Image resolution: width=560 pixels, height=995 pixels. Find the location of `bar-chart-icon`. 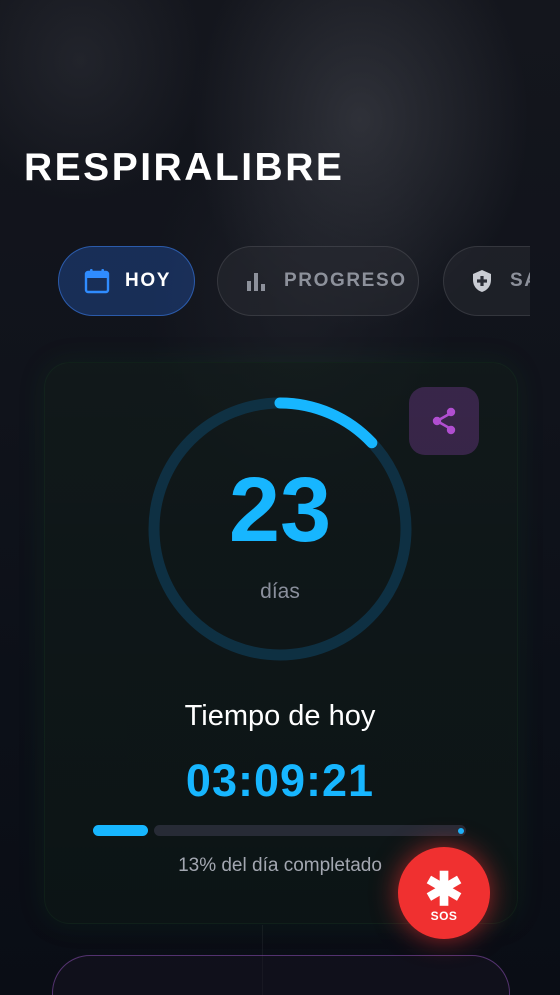

bar-chart-icon is located at coordinates (256, 281).